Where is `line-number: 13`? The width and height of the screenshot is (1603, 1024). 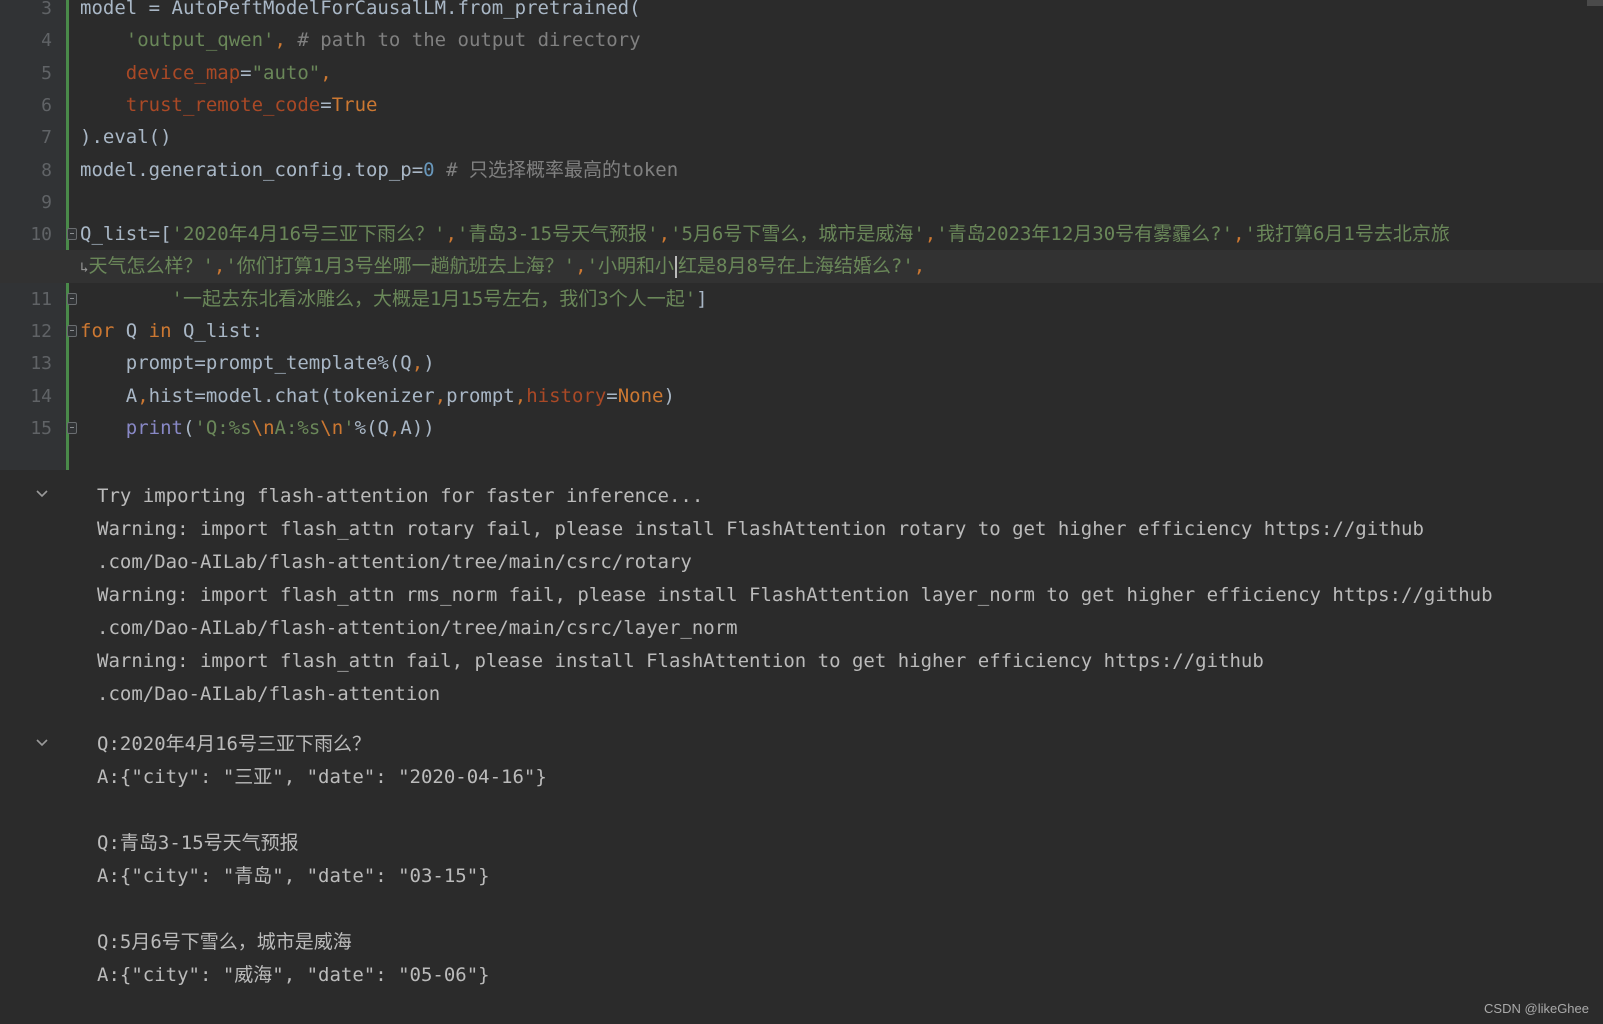
line-number: 13 is located at coordinates (41, 364).